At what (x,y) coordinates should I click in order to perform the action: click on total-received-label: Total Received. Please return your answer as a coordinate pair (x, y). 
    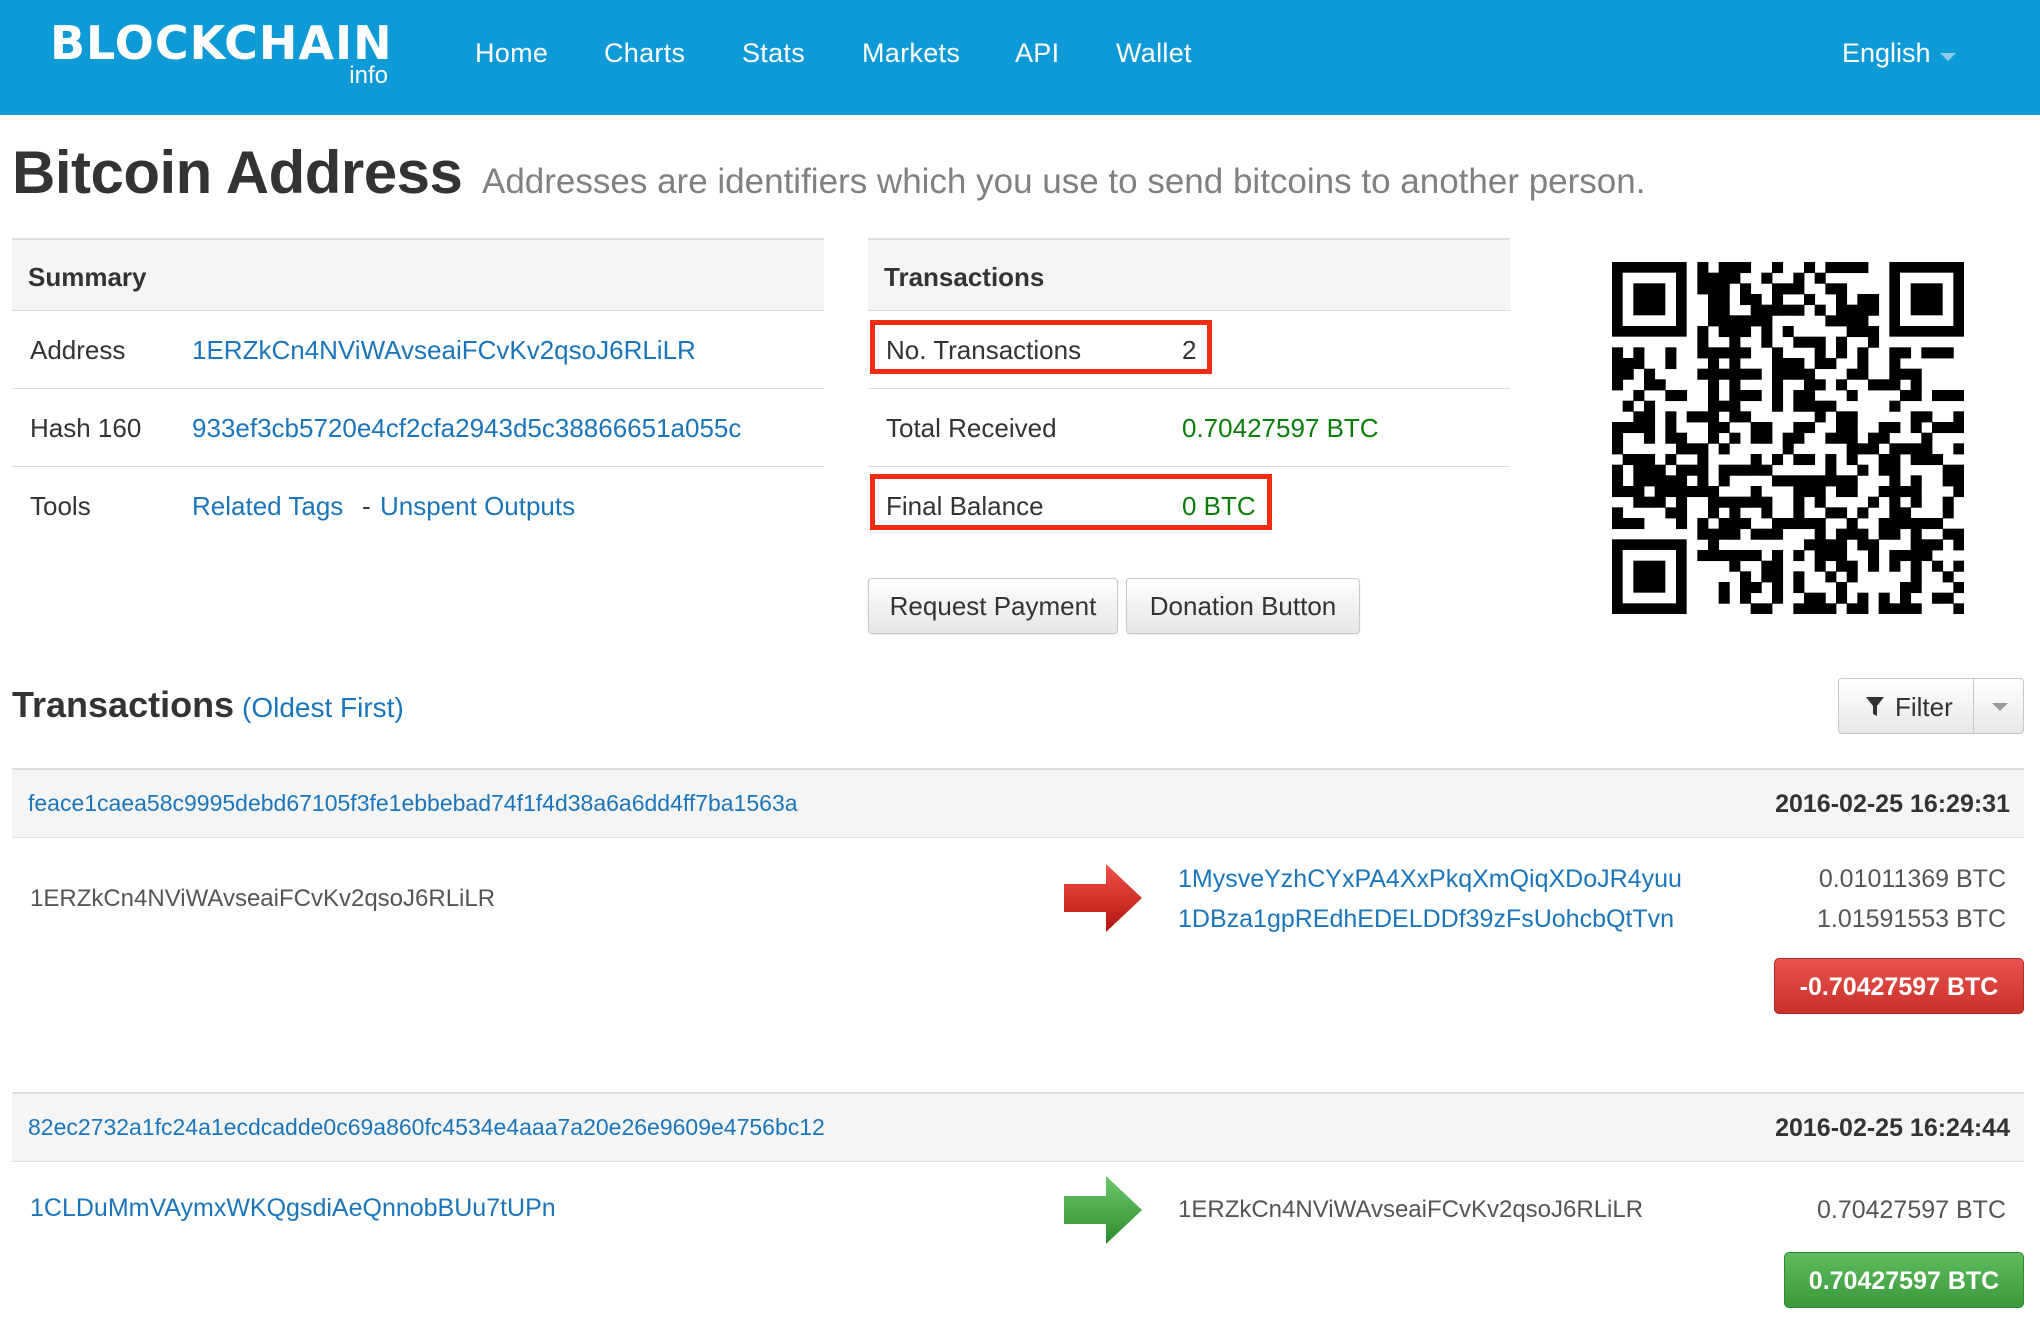
    Looking at the image, I should click on (971, 428).